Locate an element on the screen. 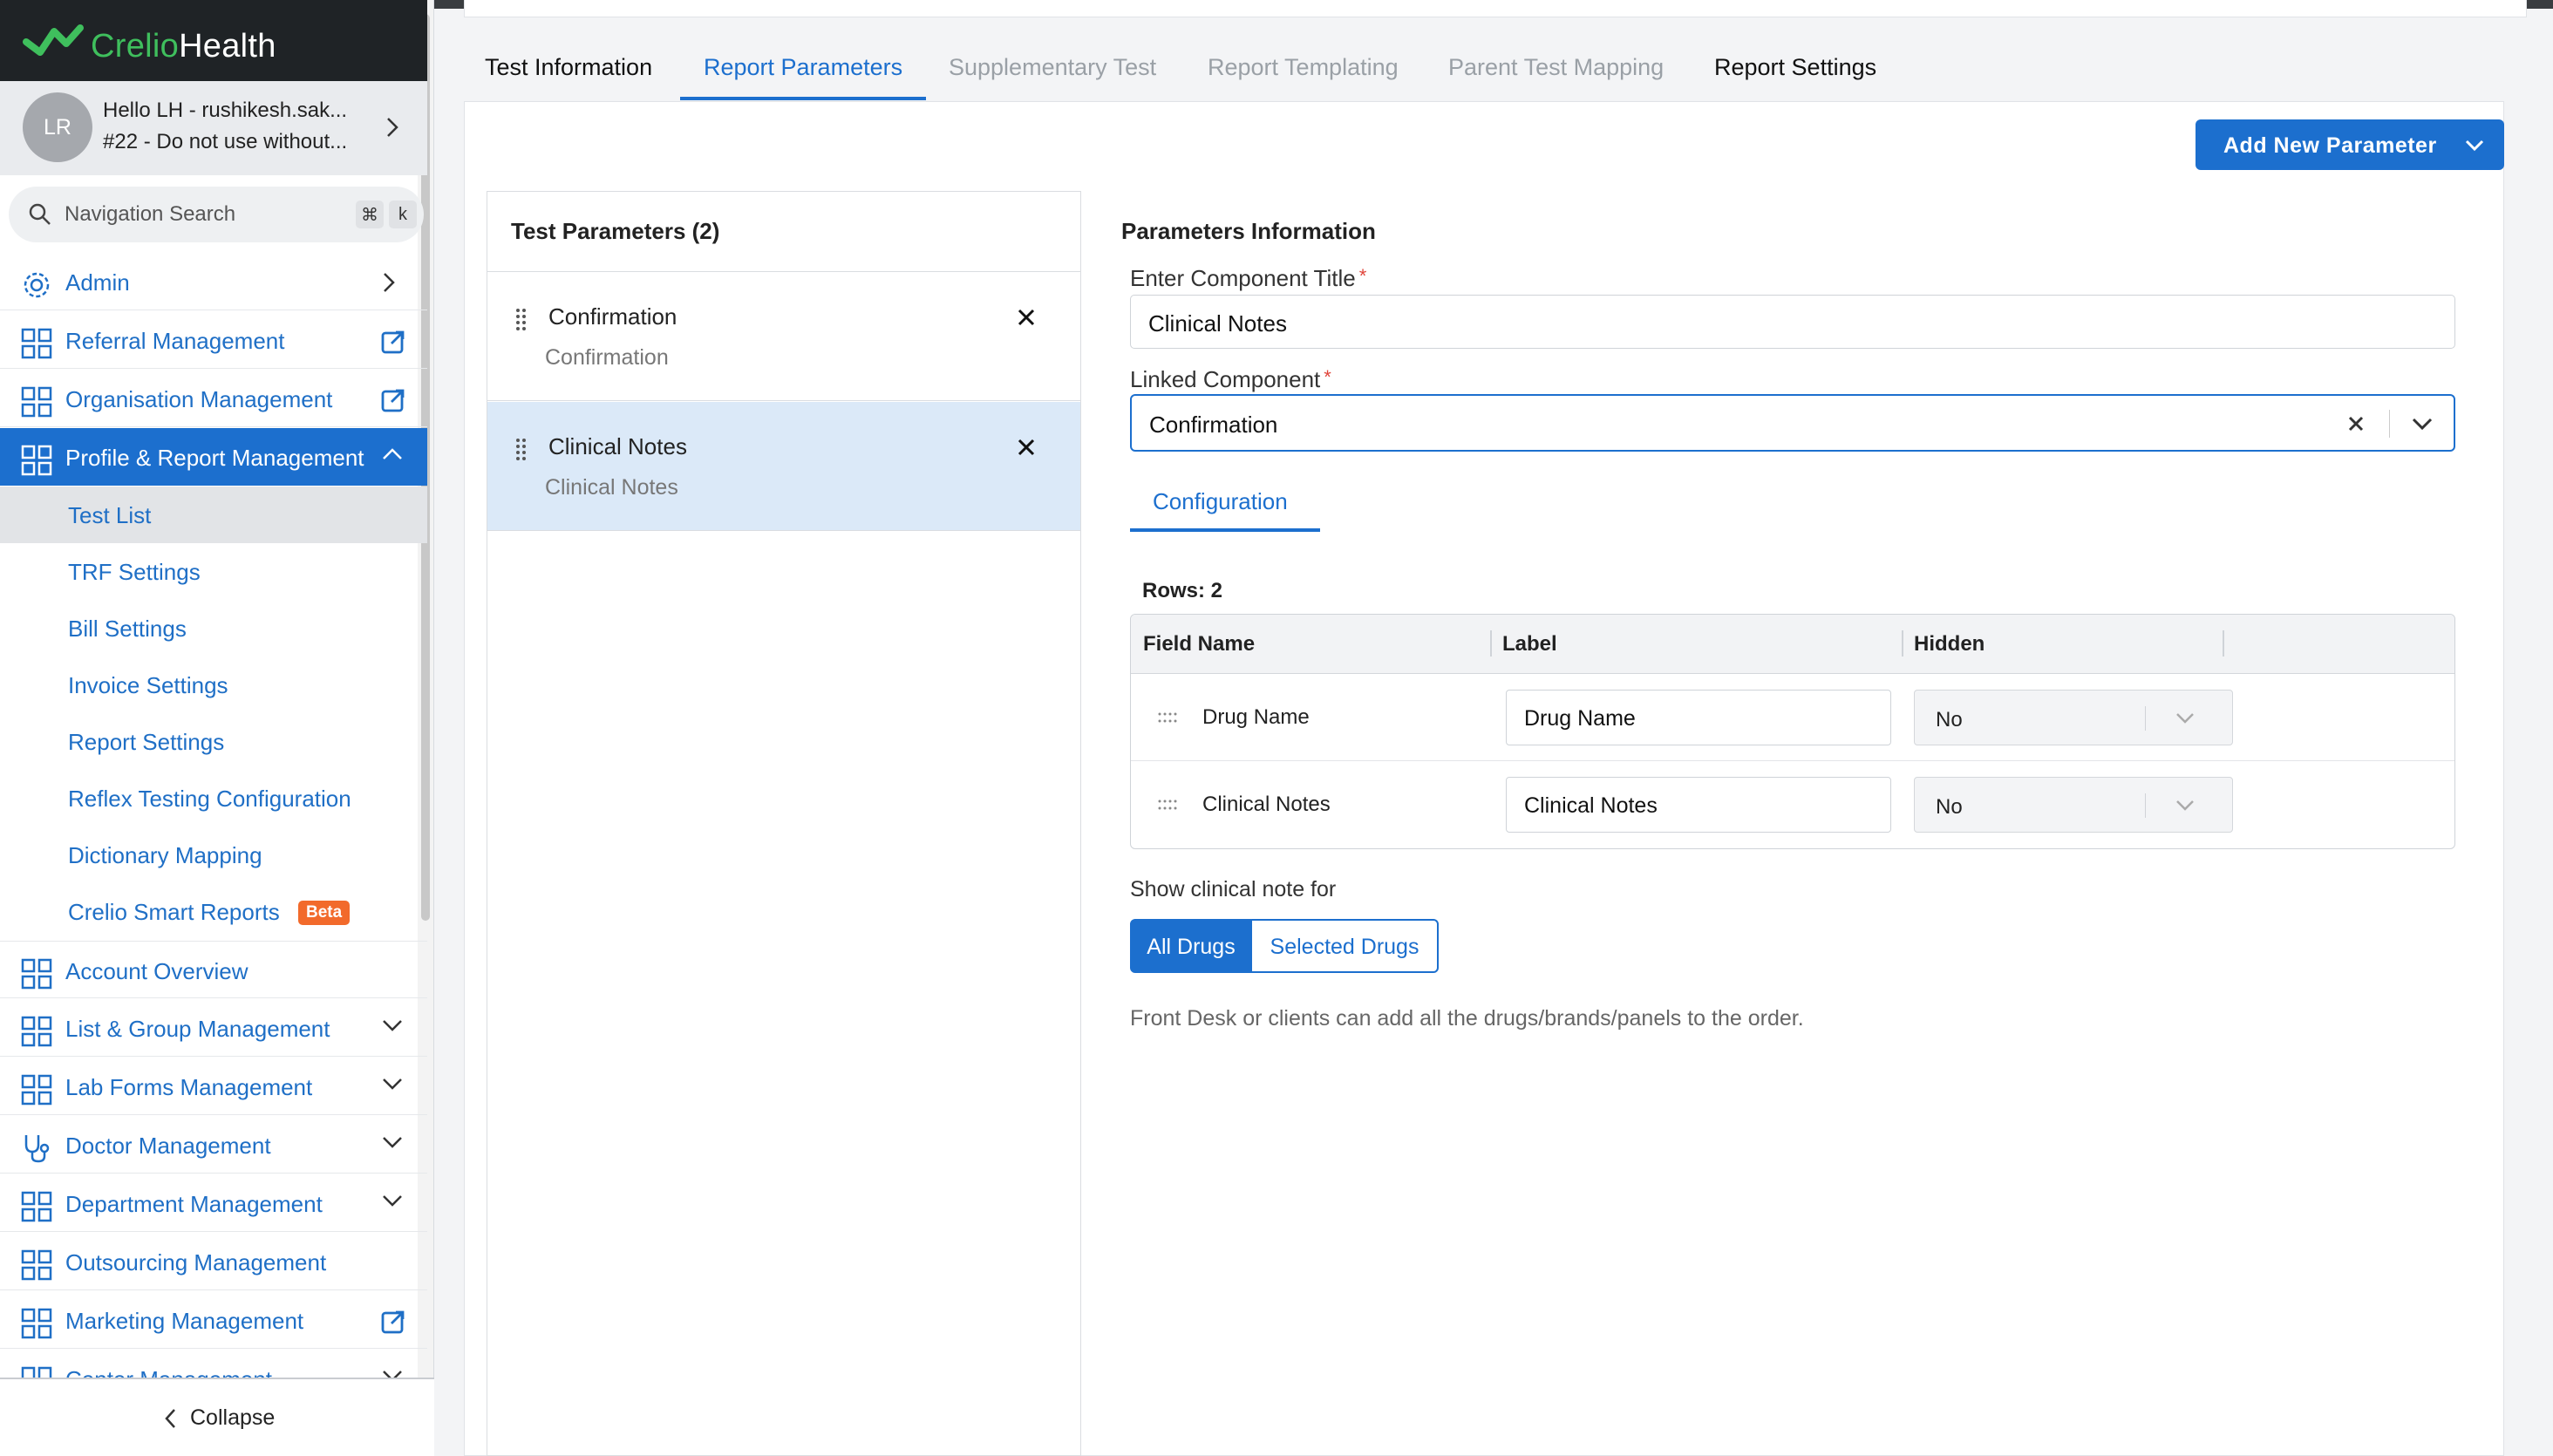 This screenshot has height=1456, width=2553. test-parameters-title: Test Parameters (2) is located at coordinates (615, 231).